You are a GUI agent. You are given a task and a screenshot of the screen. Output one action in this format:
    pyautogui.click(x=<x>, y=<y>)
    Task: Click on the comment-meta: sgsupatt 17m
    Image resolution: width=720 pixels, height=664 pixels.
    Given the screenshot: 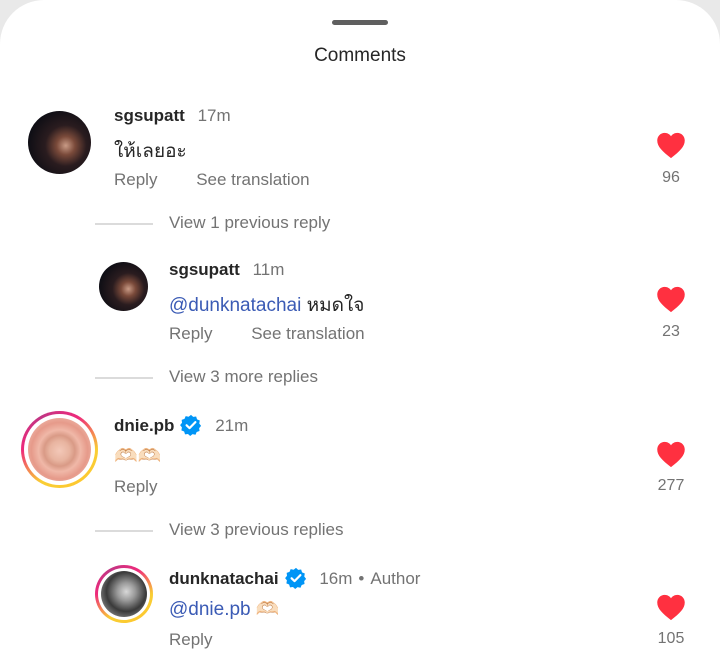 What is the action you would take?
    pyautogui.click(x=172, y=116)
    